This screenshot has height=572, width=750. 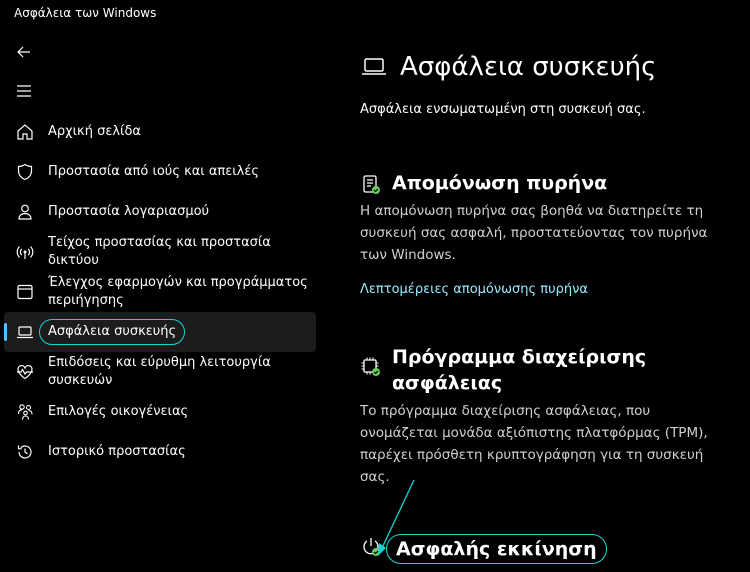 I want to click on sidebar-item-firewall: Τείχος προστασίας και προστασία δικτύου, so click(x=160, y=252).